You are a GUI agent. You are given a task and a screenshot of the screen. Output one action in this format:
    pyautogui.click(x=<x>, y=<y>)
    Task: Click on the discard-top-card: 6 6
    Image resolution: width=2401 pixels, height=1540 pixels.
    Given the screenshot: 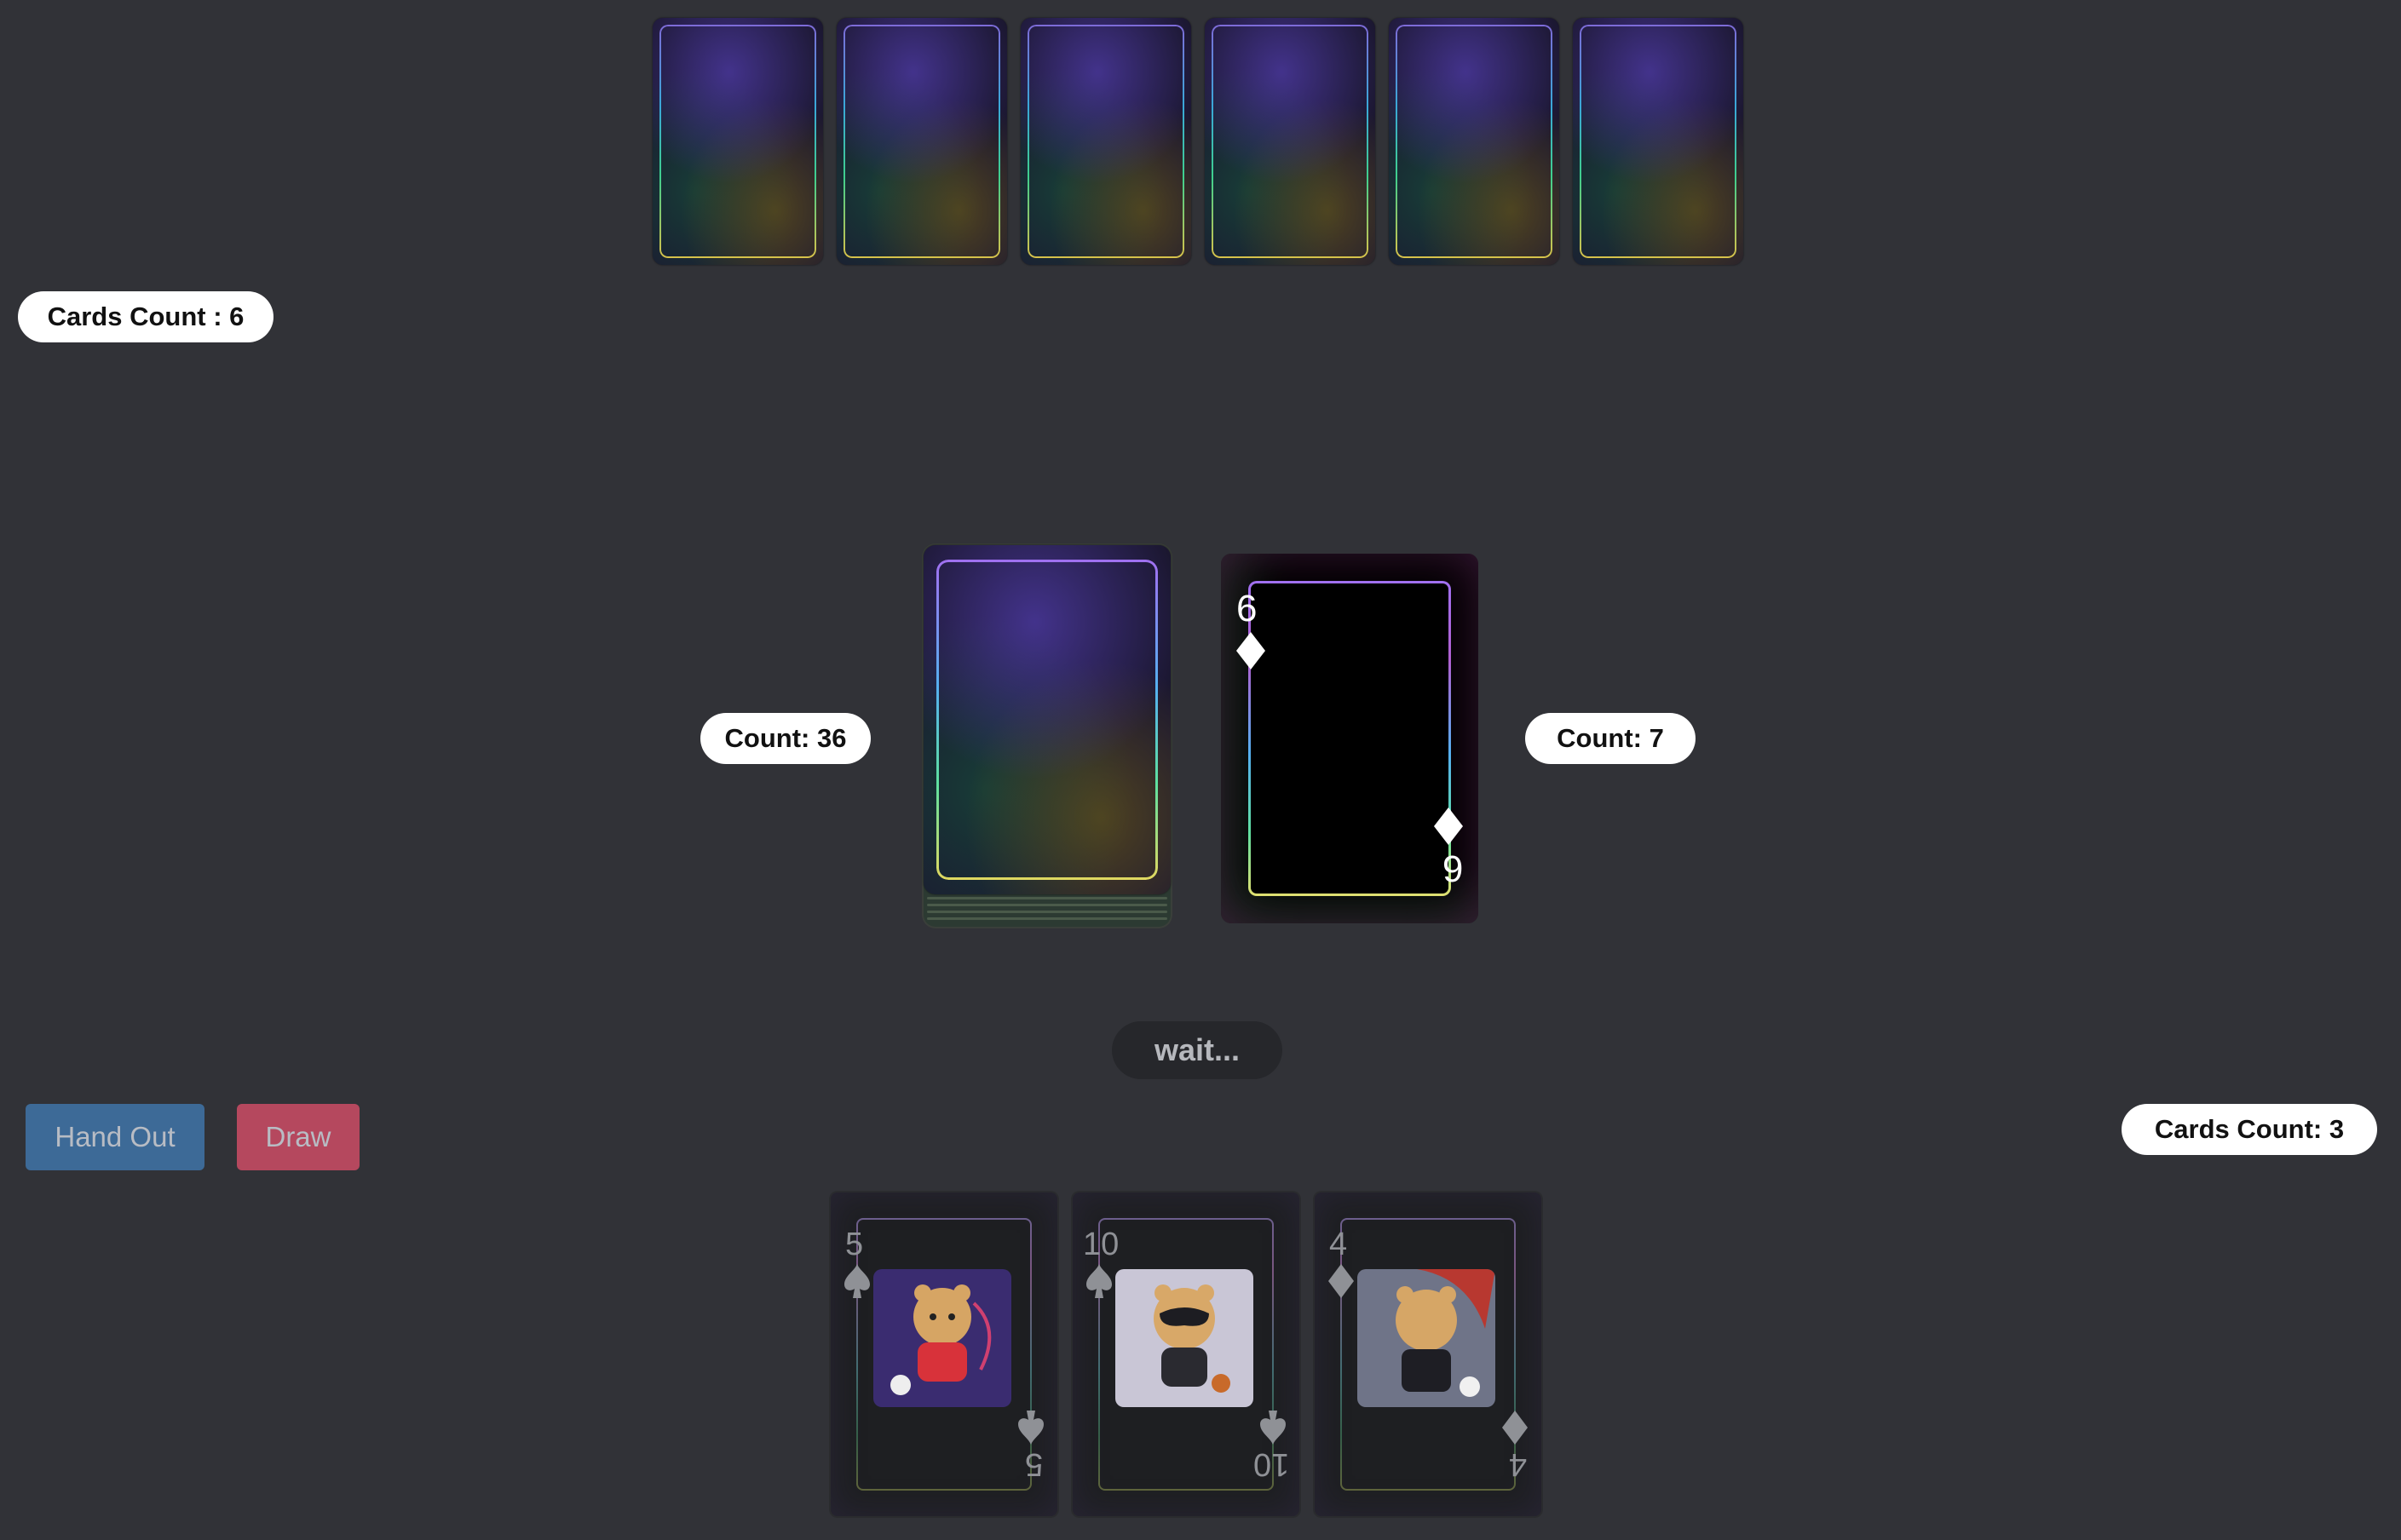 What is the action you would take?
    pyautogui.click(x=1349, y=738)
    